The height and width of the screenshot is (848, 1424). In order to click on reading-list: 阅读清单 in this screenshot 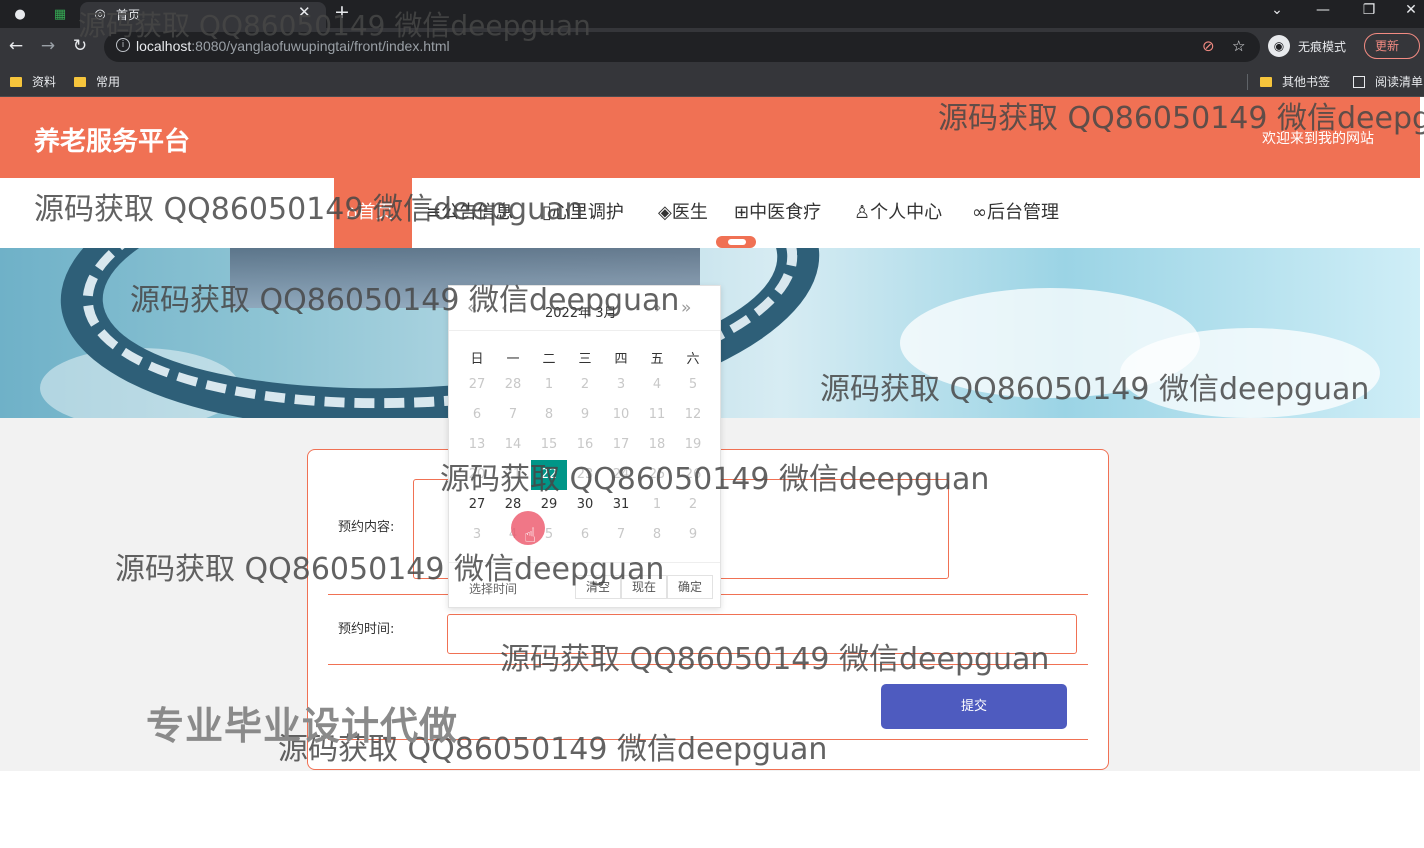, I will do `click(1388, 81)`.